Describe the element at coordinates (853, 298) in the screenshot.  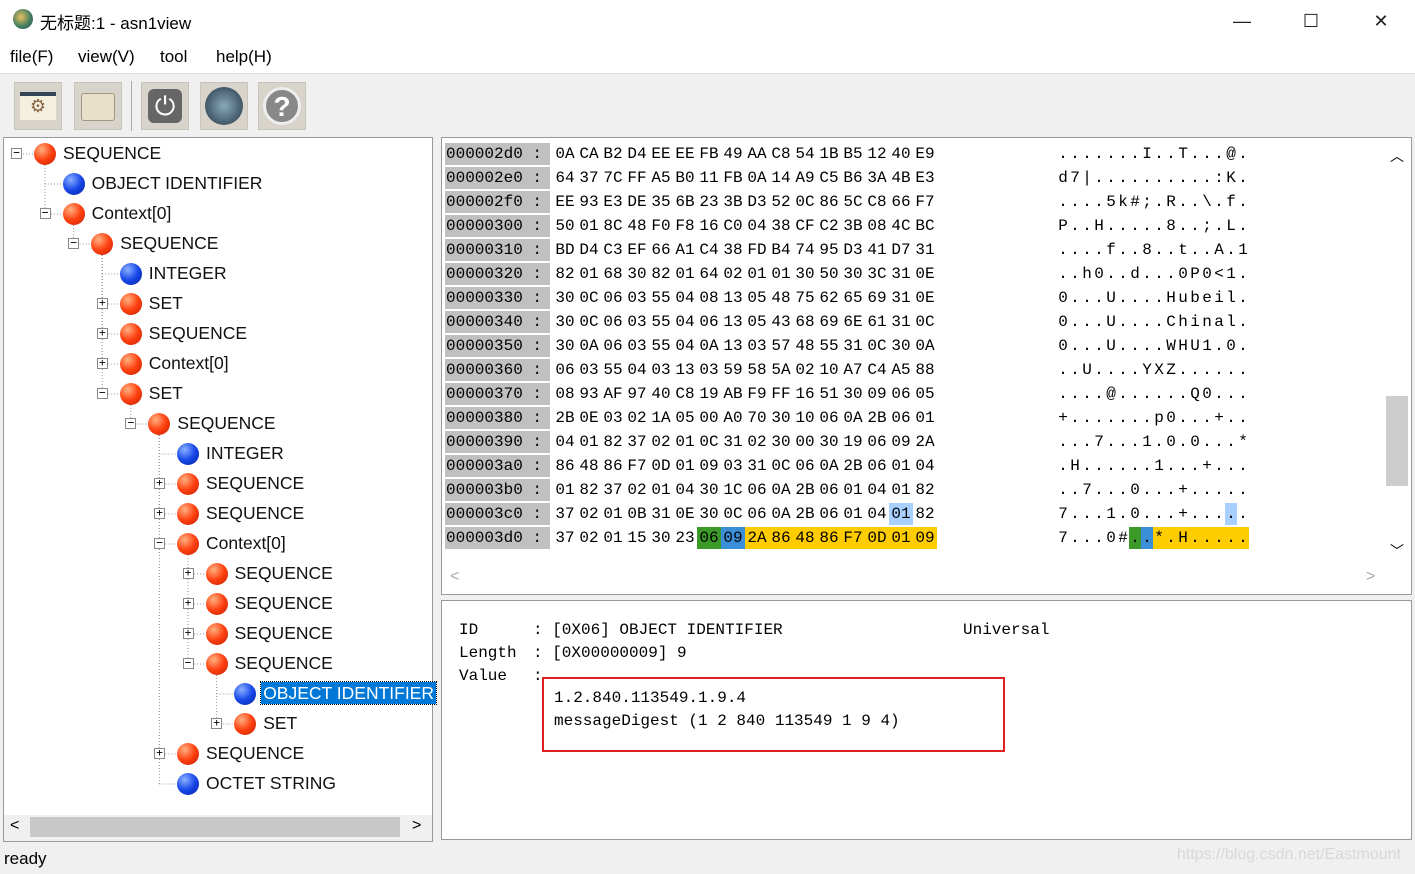
I see `hex-byte: 65` at that location.